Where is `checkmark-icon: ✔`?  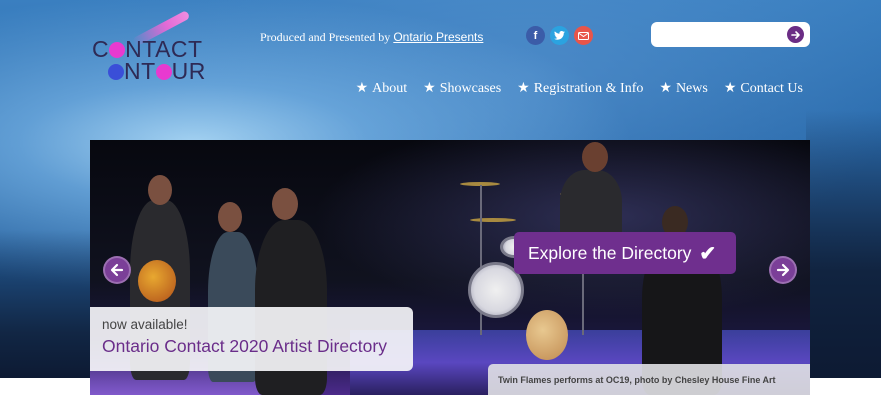
checkmark-icon: ✔ is located at coordinates (708, 253).